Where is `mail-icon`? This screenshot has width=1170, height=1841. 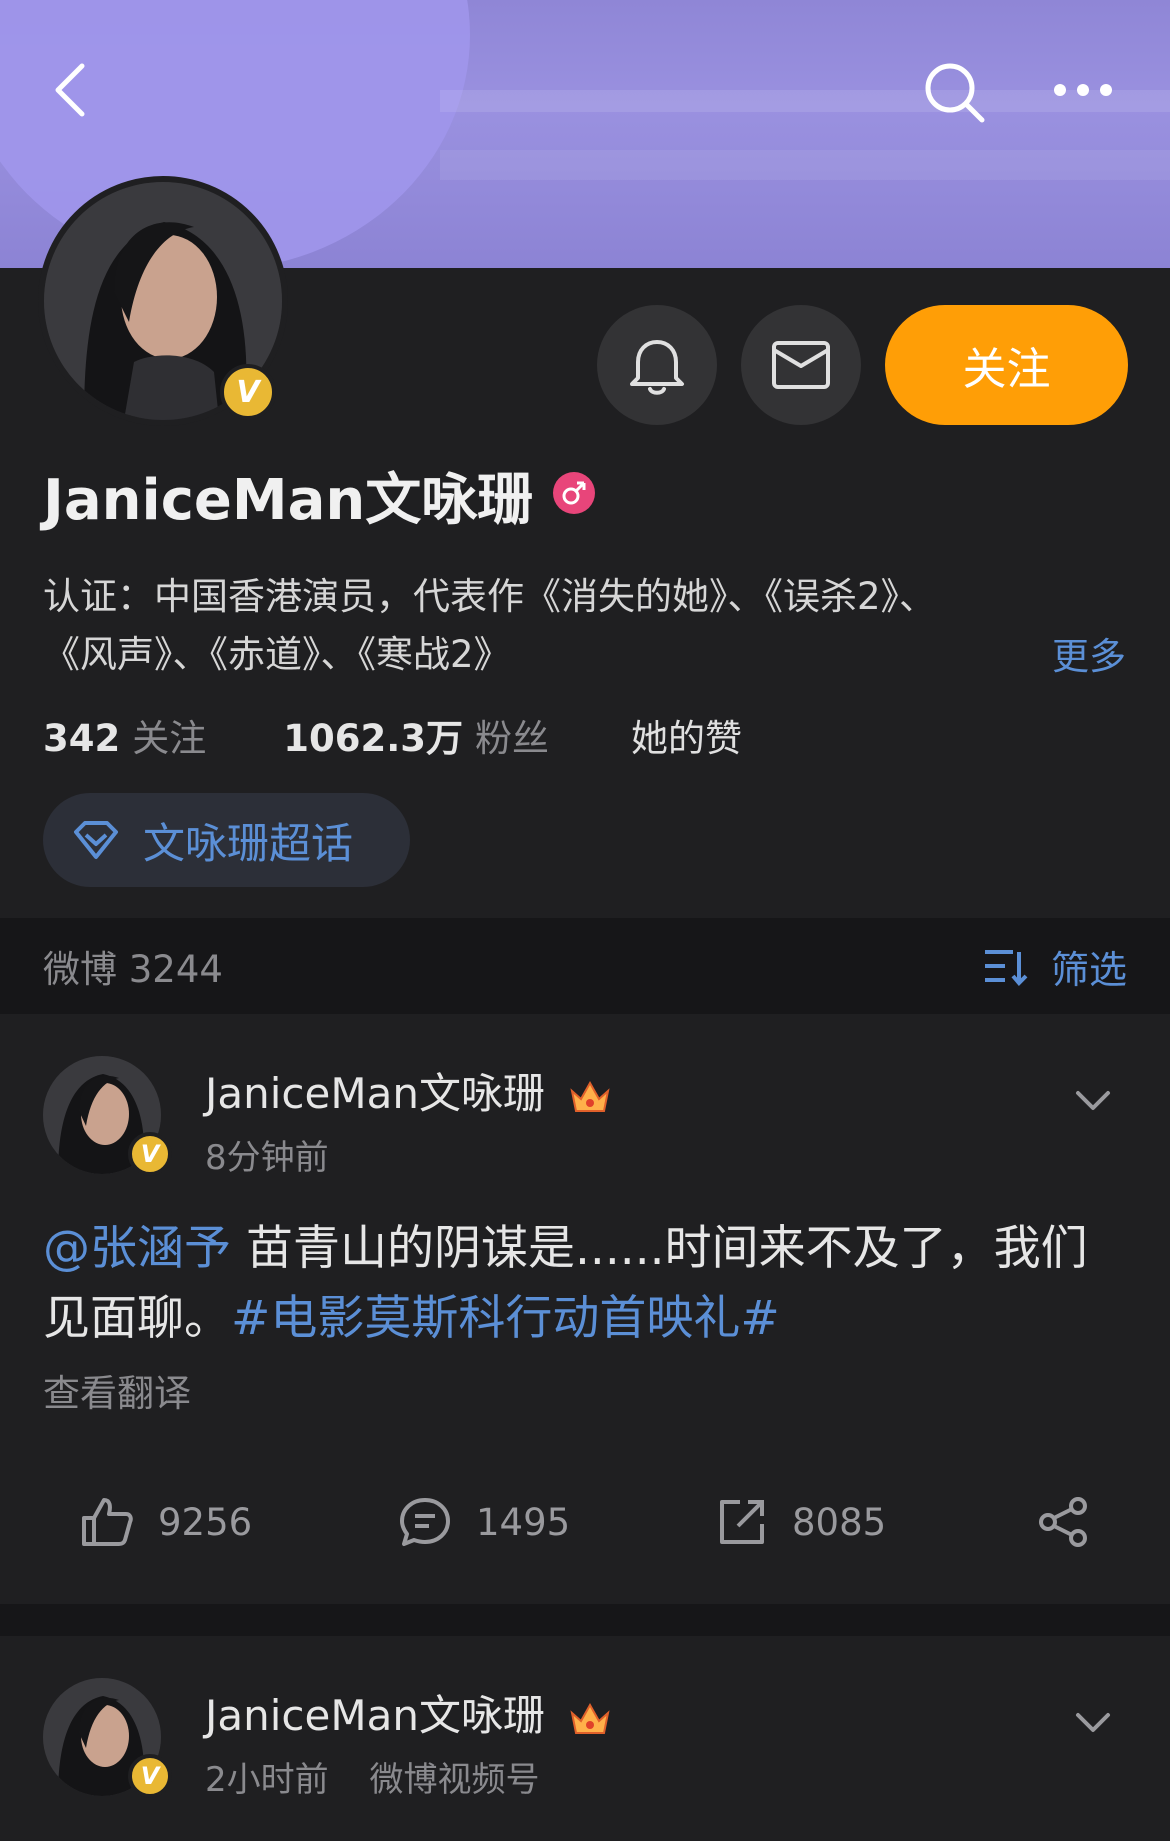
mail-icon is located at coordinates (801, 365).